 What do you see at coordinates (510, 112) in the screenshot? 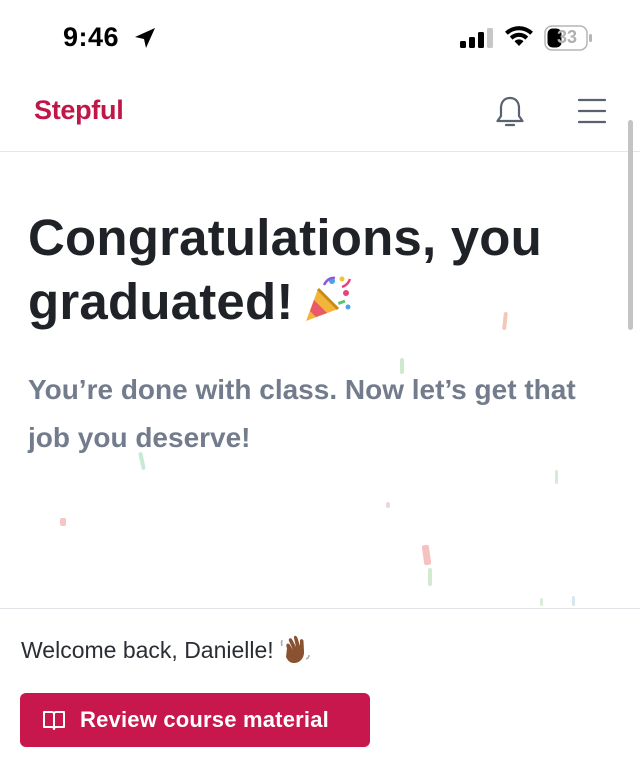
I see `bell-icon` at bounding box center [510, 112].